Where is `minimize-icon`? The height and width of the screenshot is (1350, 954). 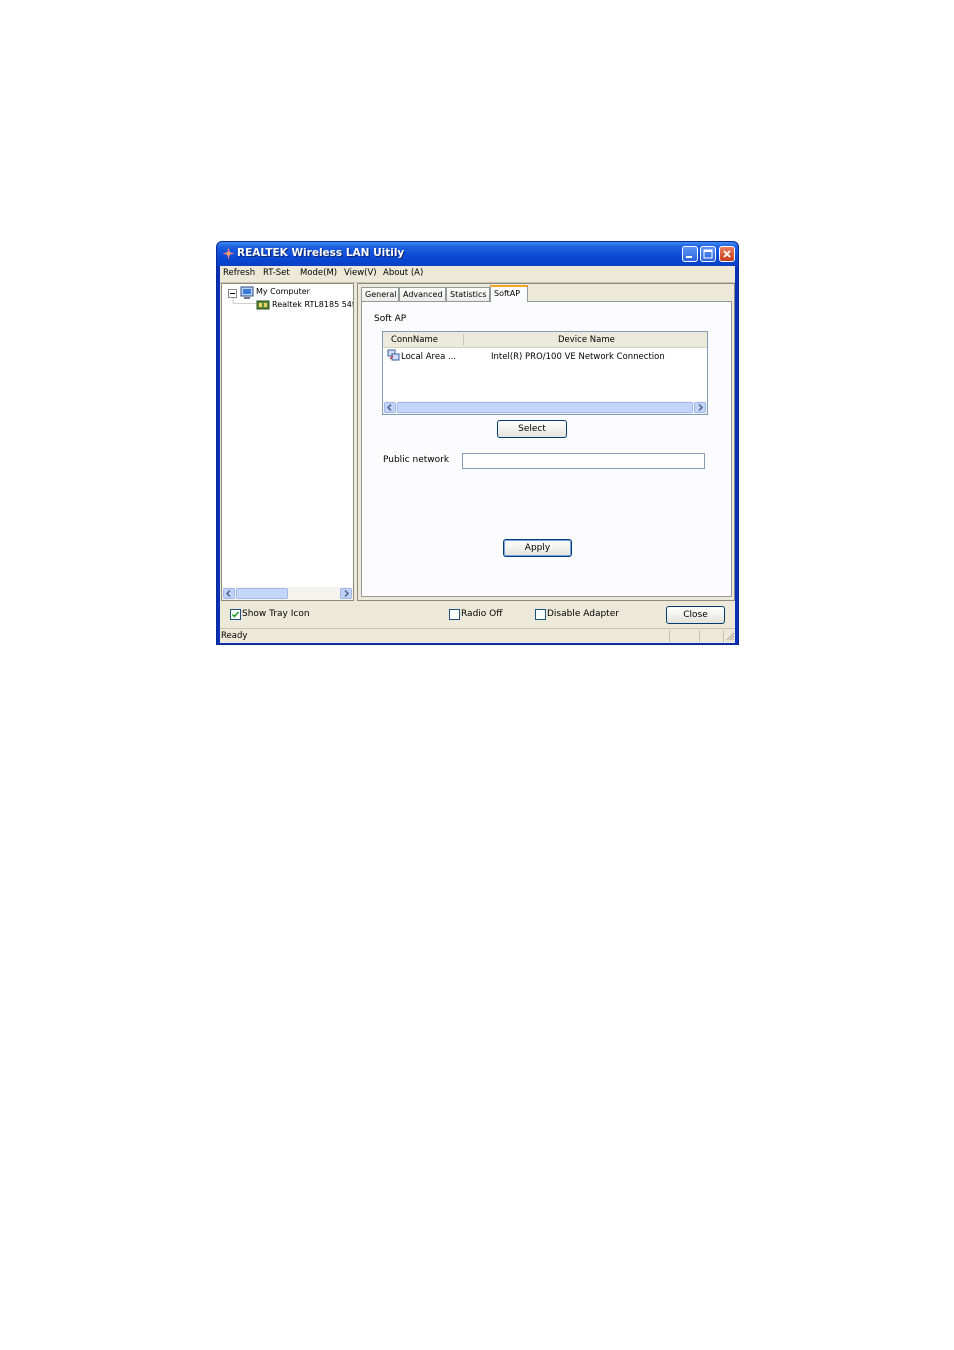 minimize-icon is located at coordinates (689, 257).